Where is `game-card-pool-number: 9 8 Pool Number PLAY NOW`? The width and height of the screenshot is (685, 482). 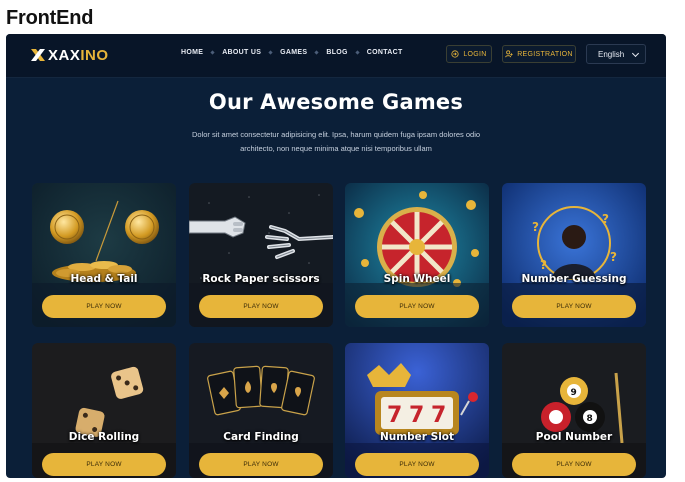
game-card-pool-number: 9 8 Pool Number PLAY NOW is located at coordinates (574, 410).